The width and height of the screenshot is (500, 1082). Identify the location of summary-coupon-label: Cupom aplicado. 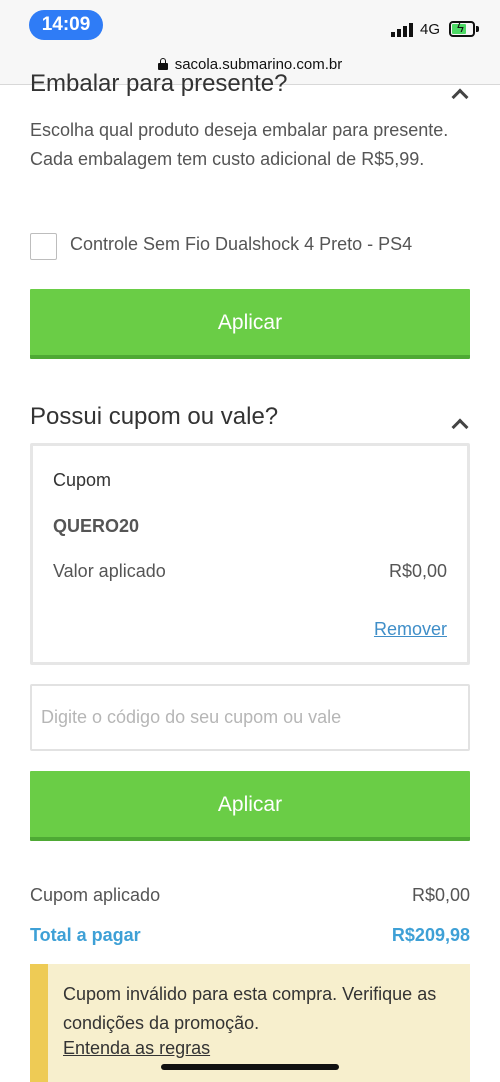
(95, 895).